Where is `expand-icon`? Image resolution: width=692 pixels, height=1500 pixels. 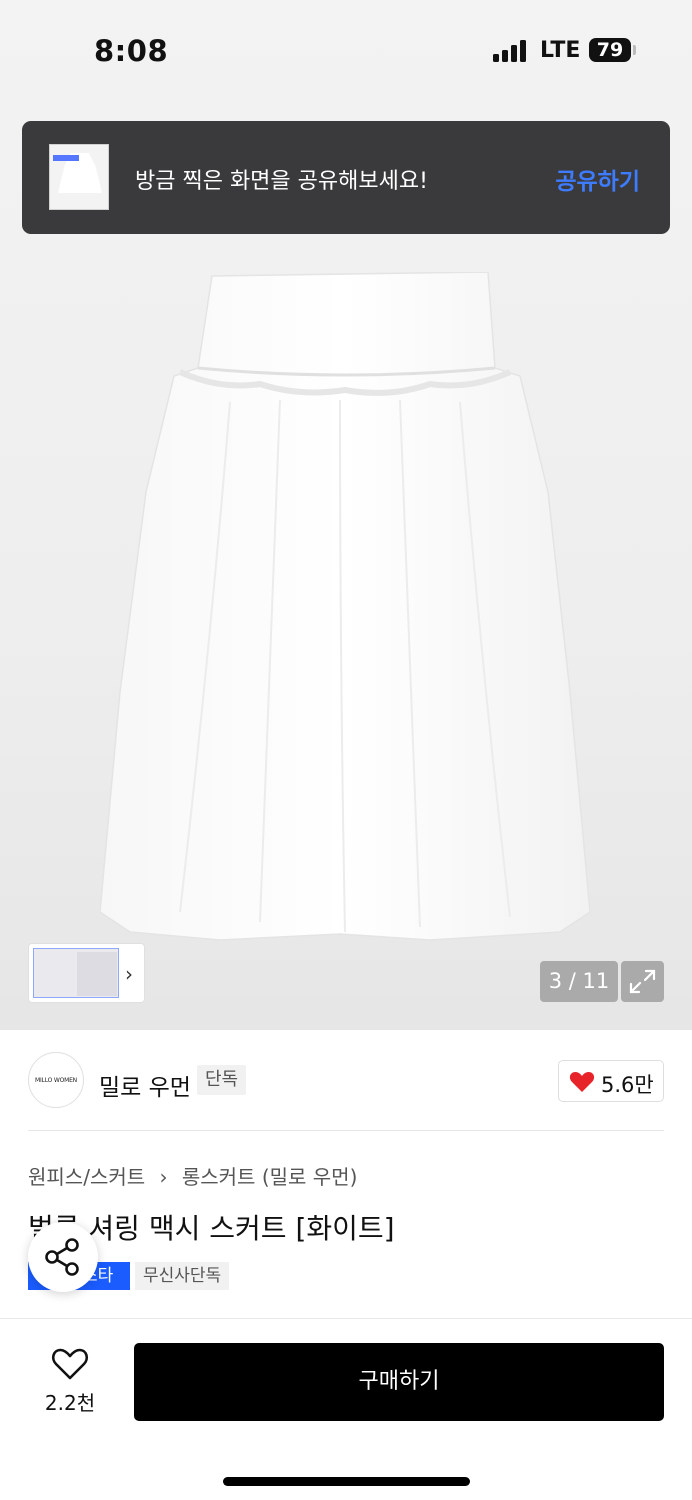
expand-icon is located at coordinates (642, 981).